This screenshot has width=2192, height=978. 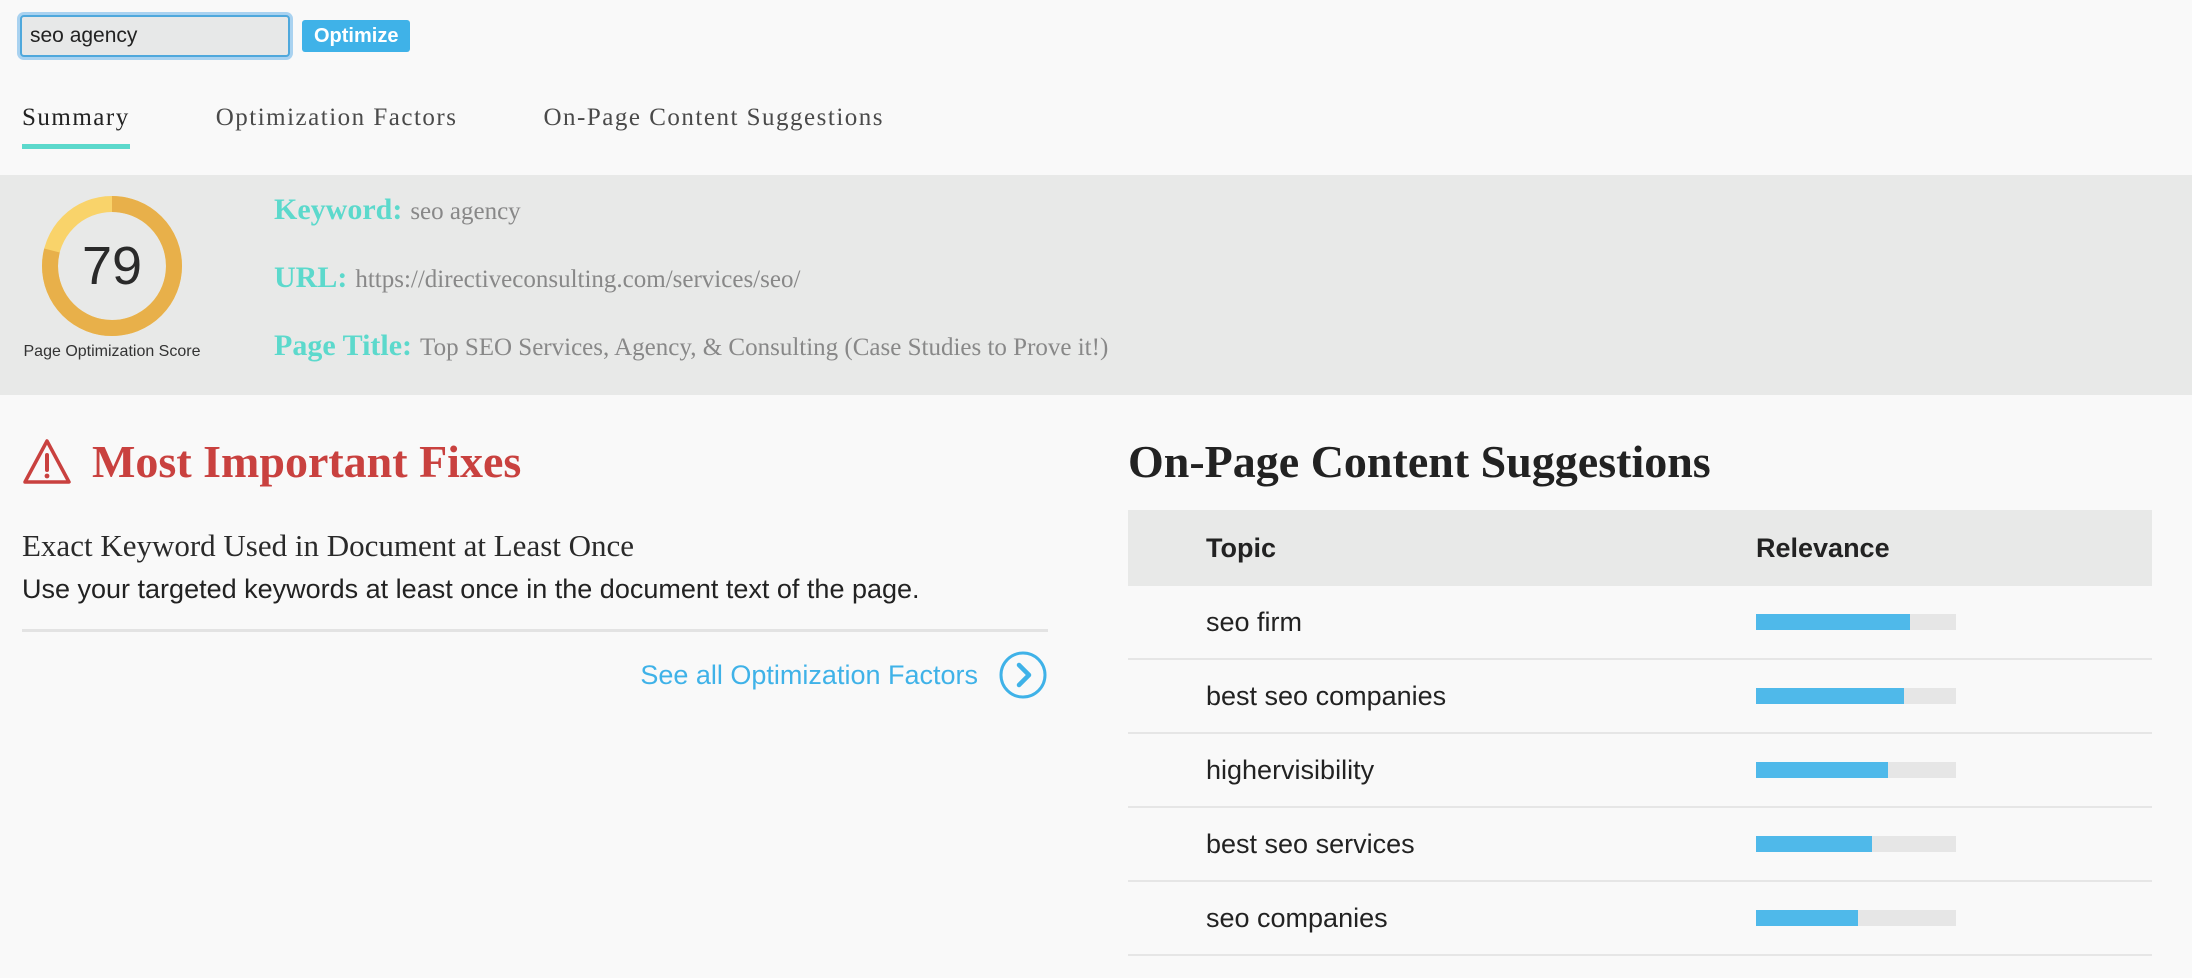 What do you see at coordinates (535, 630) in the screenshot?
I see `divider` at bounding box center [535, 630].